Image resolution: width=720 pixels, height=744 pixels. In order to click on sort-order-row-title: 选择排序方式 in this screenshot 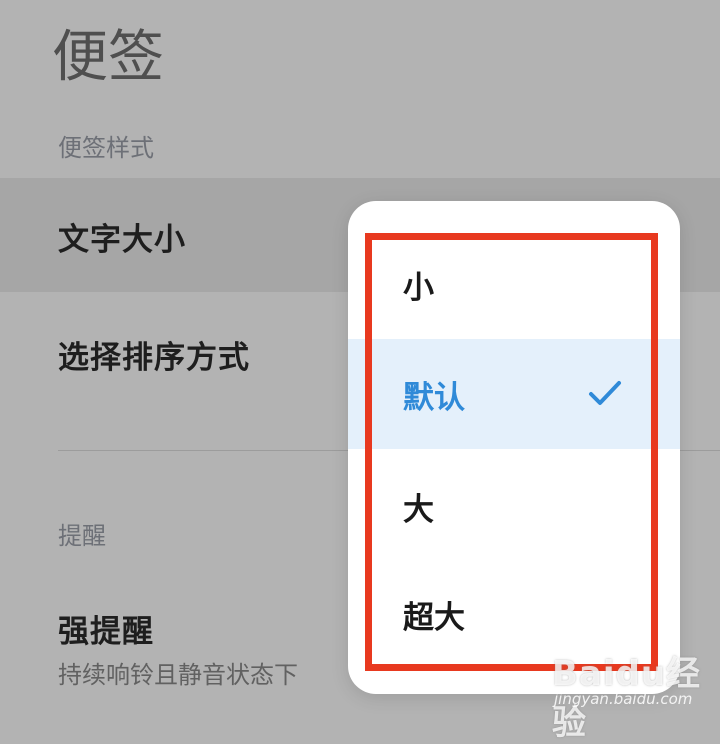, I will do `click(154, 354)`.